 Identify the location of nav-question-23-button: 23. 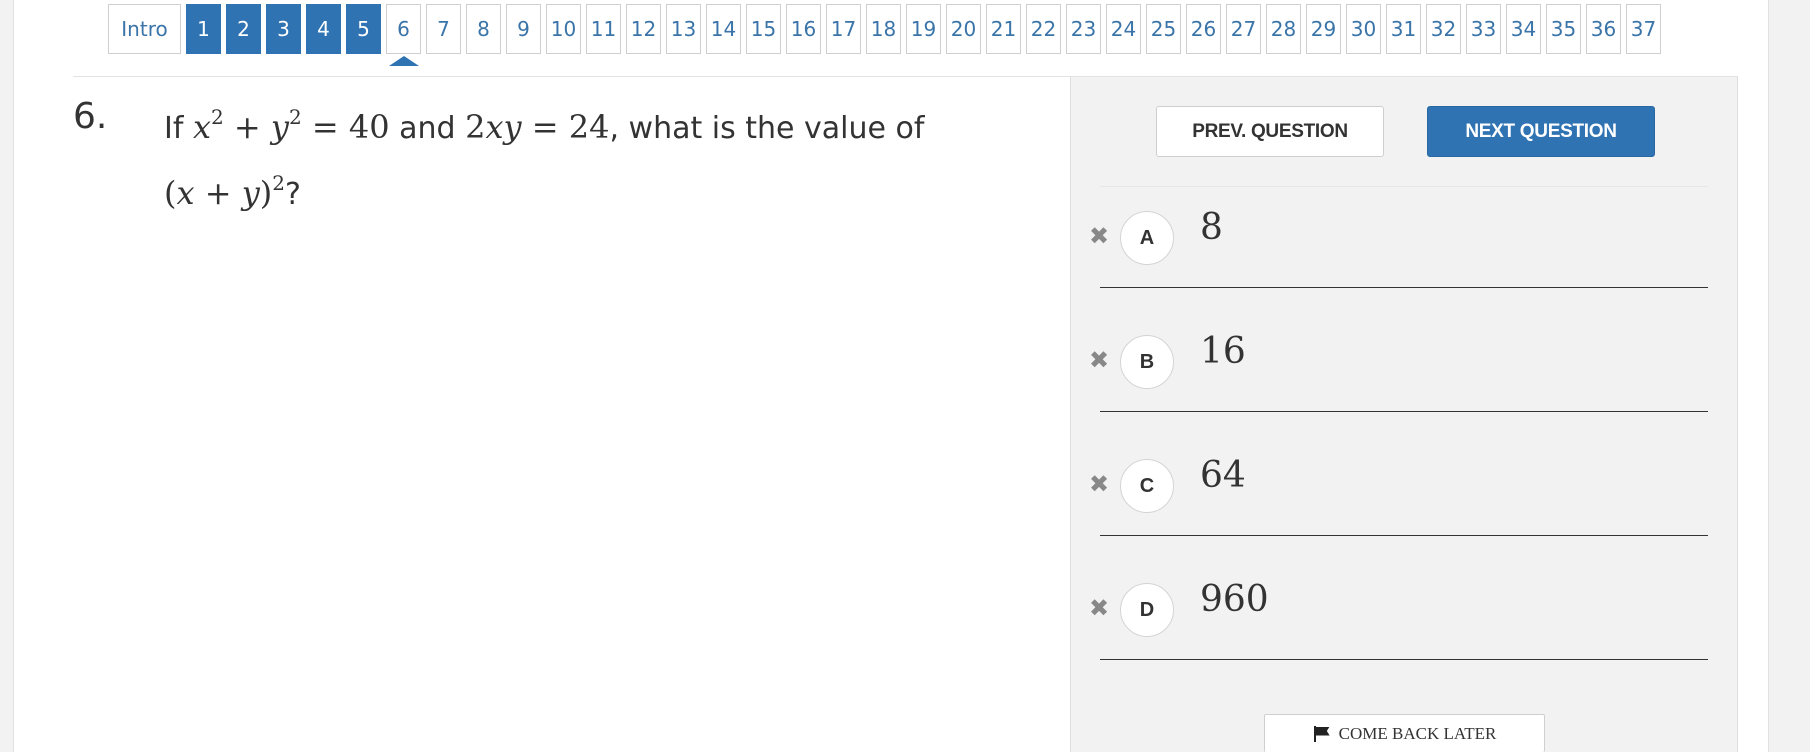
(1083, 29).